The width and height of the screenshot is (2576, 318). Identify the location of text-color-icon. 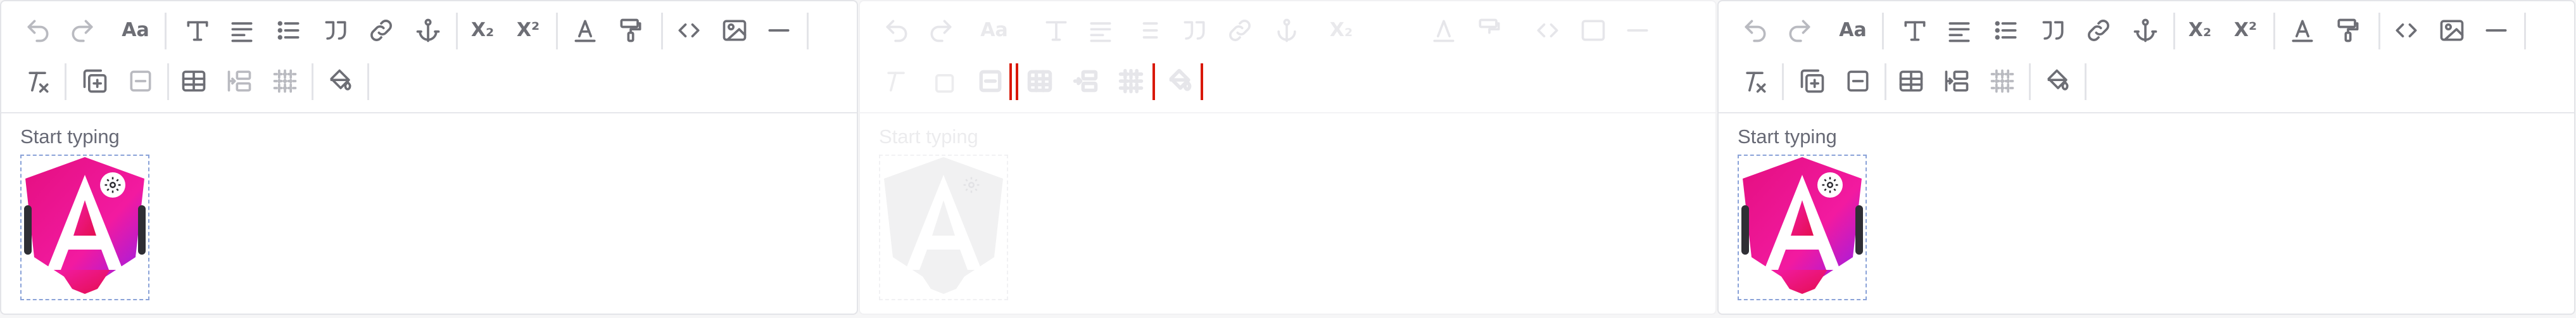
(1444, 31).